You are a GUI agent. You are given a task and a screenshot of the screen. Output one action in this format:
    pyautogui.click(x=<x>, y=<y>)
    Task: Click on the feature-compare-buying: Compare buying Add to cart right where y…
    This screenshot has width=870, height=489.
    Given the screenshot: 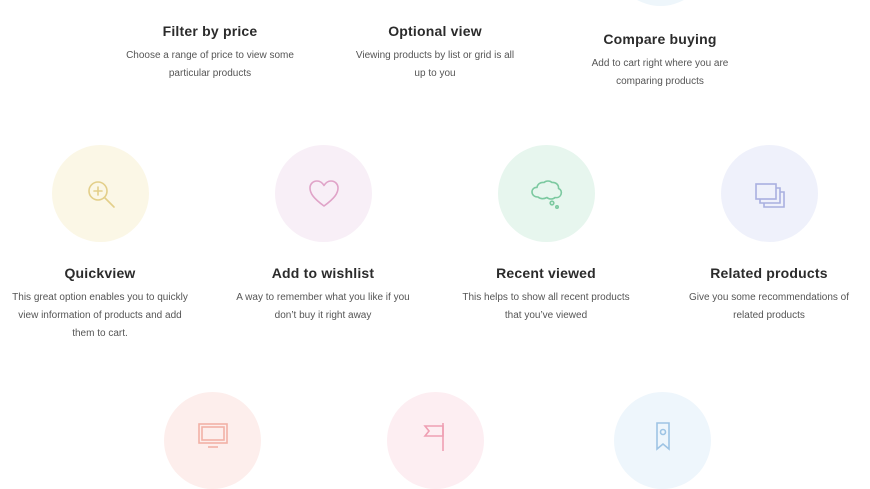 What is the action you would take?
    pyautogui.click(x=660, y=60)
    